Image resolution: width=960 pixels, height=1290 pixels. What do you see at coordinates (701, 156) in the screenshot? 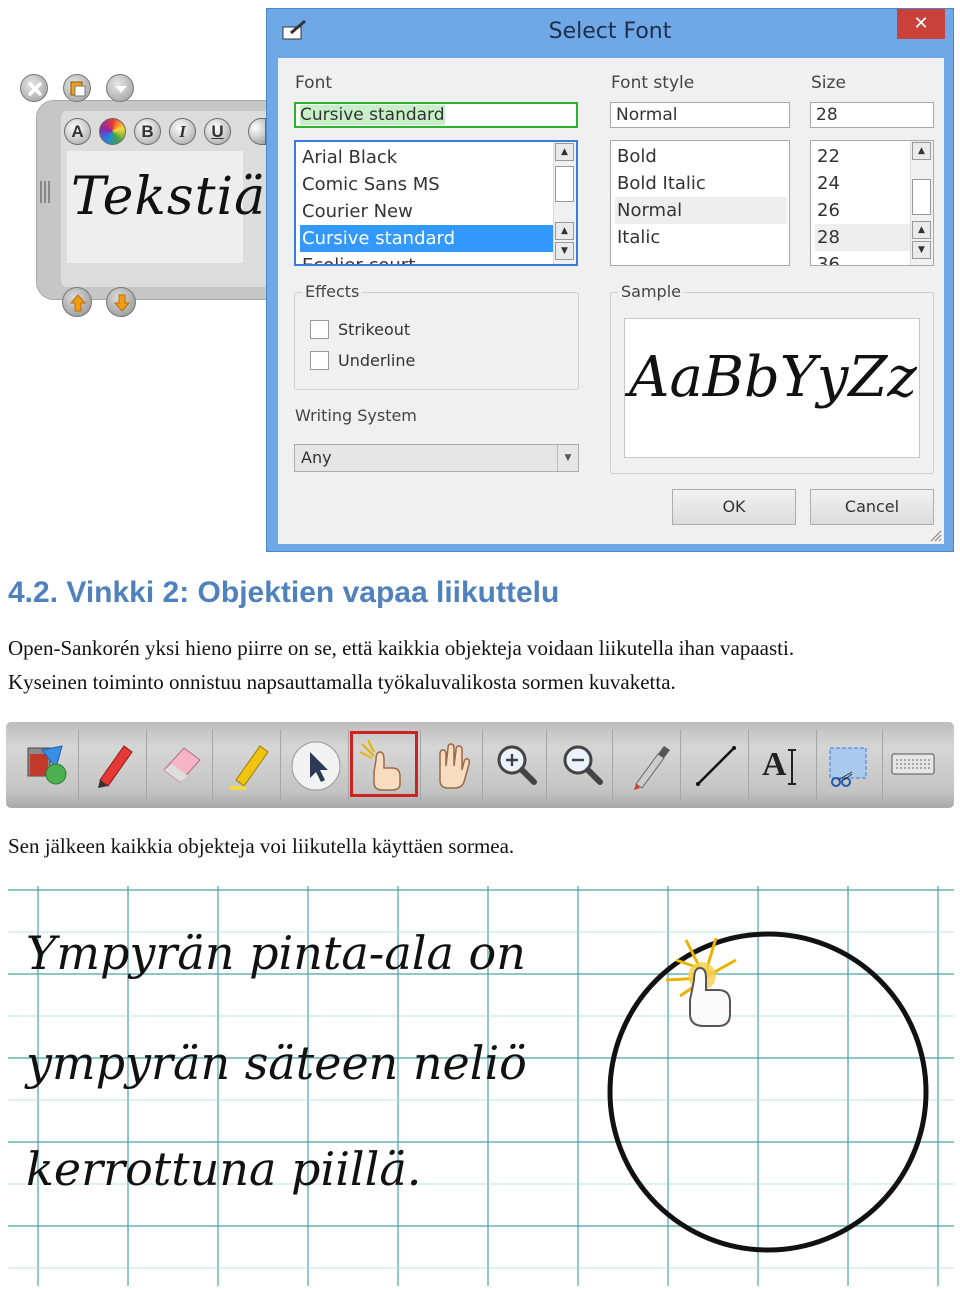
I see `font-style-item: Bold` at bounding box center [701, 156].